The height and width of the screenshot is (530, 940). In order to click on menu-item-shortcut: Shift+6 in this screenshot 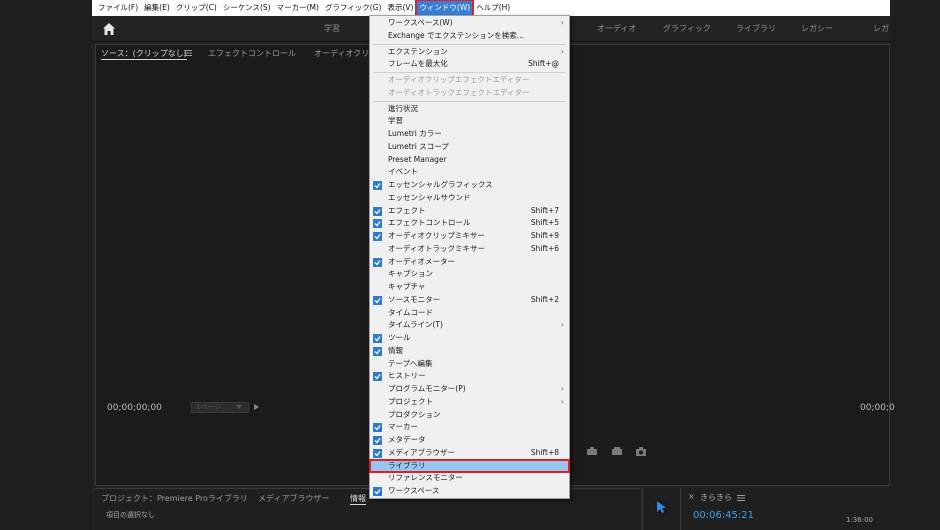, I will do `click(544, 248)`.